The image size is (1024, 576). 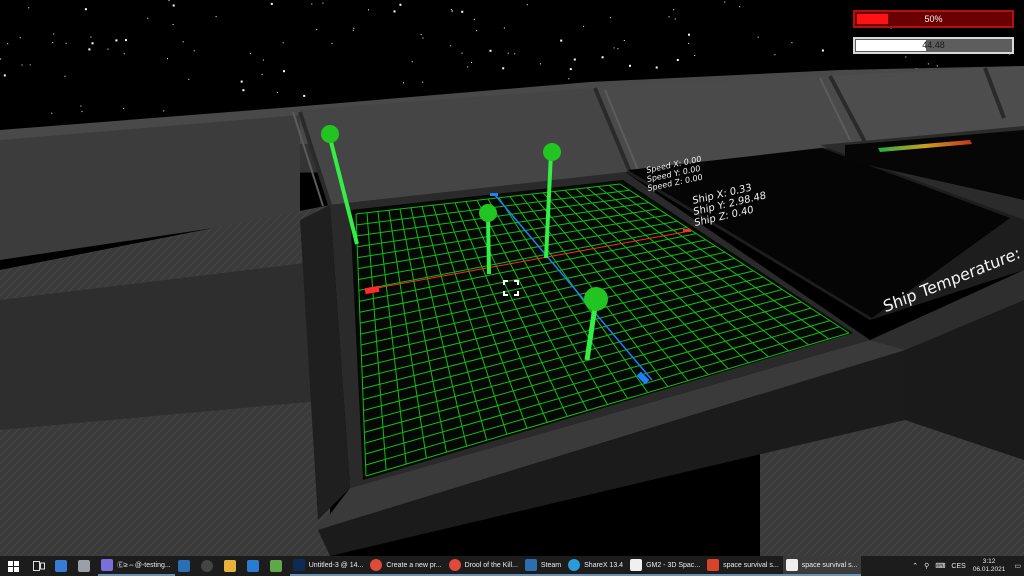 What do you see at coordinates (915, 566) in the screenshot?
I see `chevron-up-icon: ⌃` at bounding box center [915, 566].